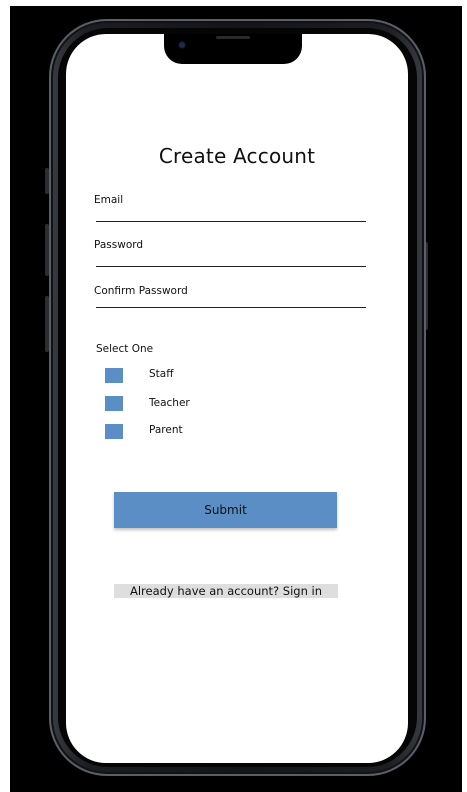  What do you see at coordinates (169, 403) in the screenshot?
I see `teacher-option-label: Teacher` at bounding box center [169, 403].